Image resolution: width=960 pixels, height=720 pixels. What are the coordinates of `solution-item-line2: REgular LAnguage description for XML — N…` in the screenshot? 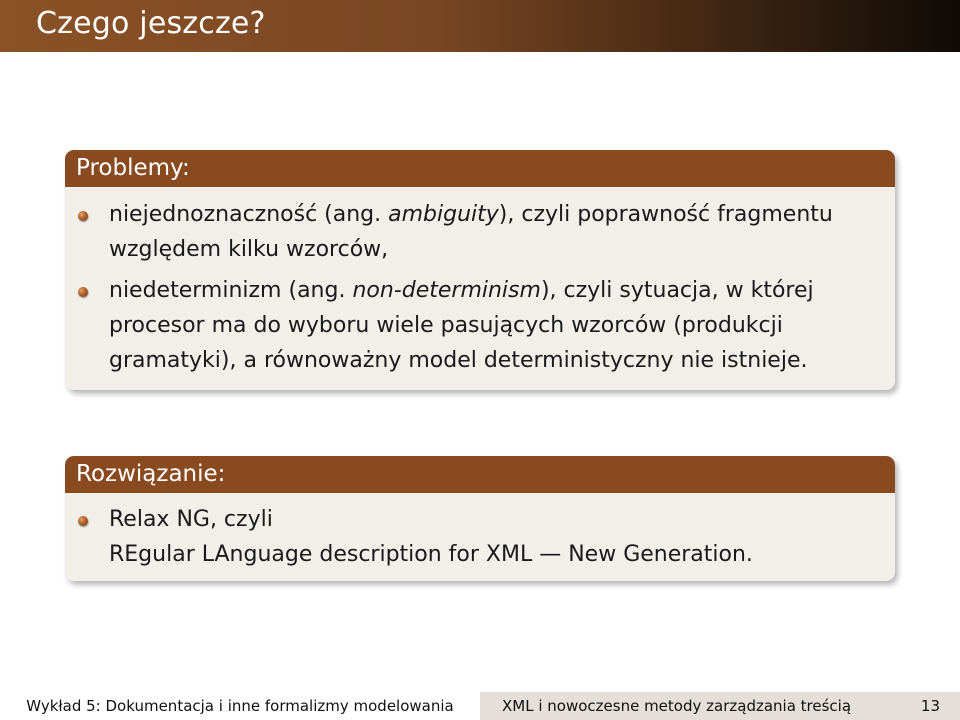 It's located at (431, 554).